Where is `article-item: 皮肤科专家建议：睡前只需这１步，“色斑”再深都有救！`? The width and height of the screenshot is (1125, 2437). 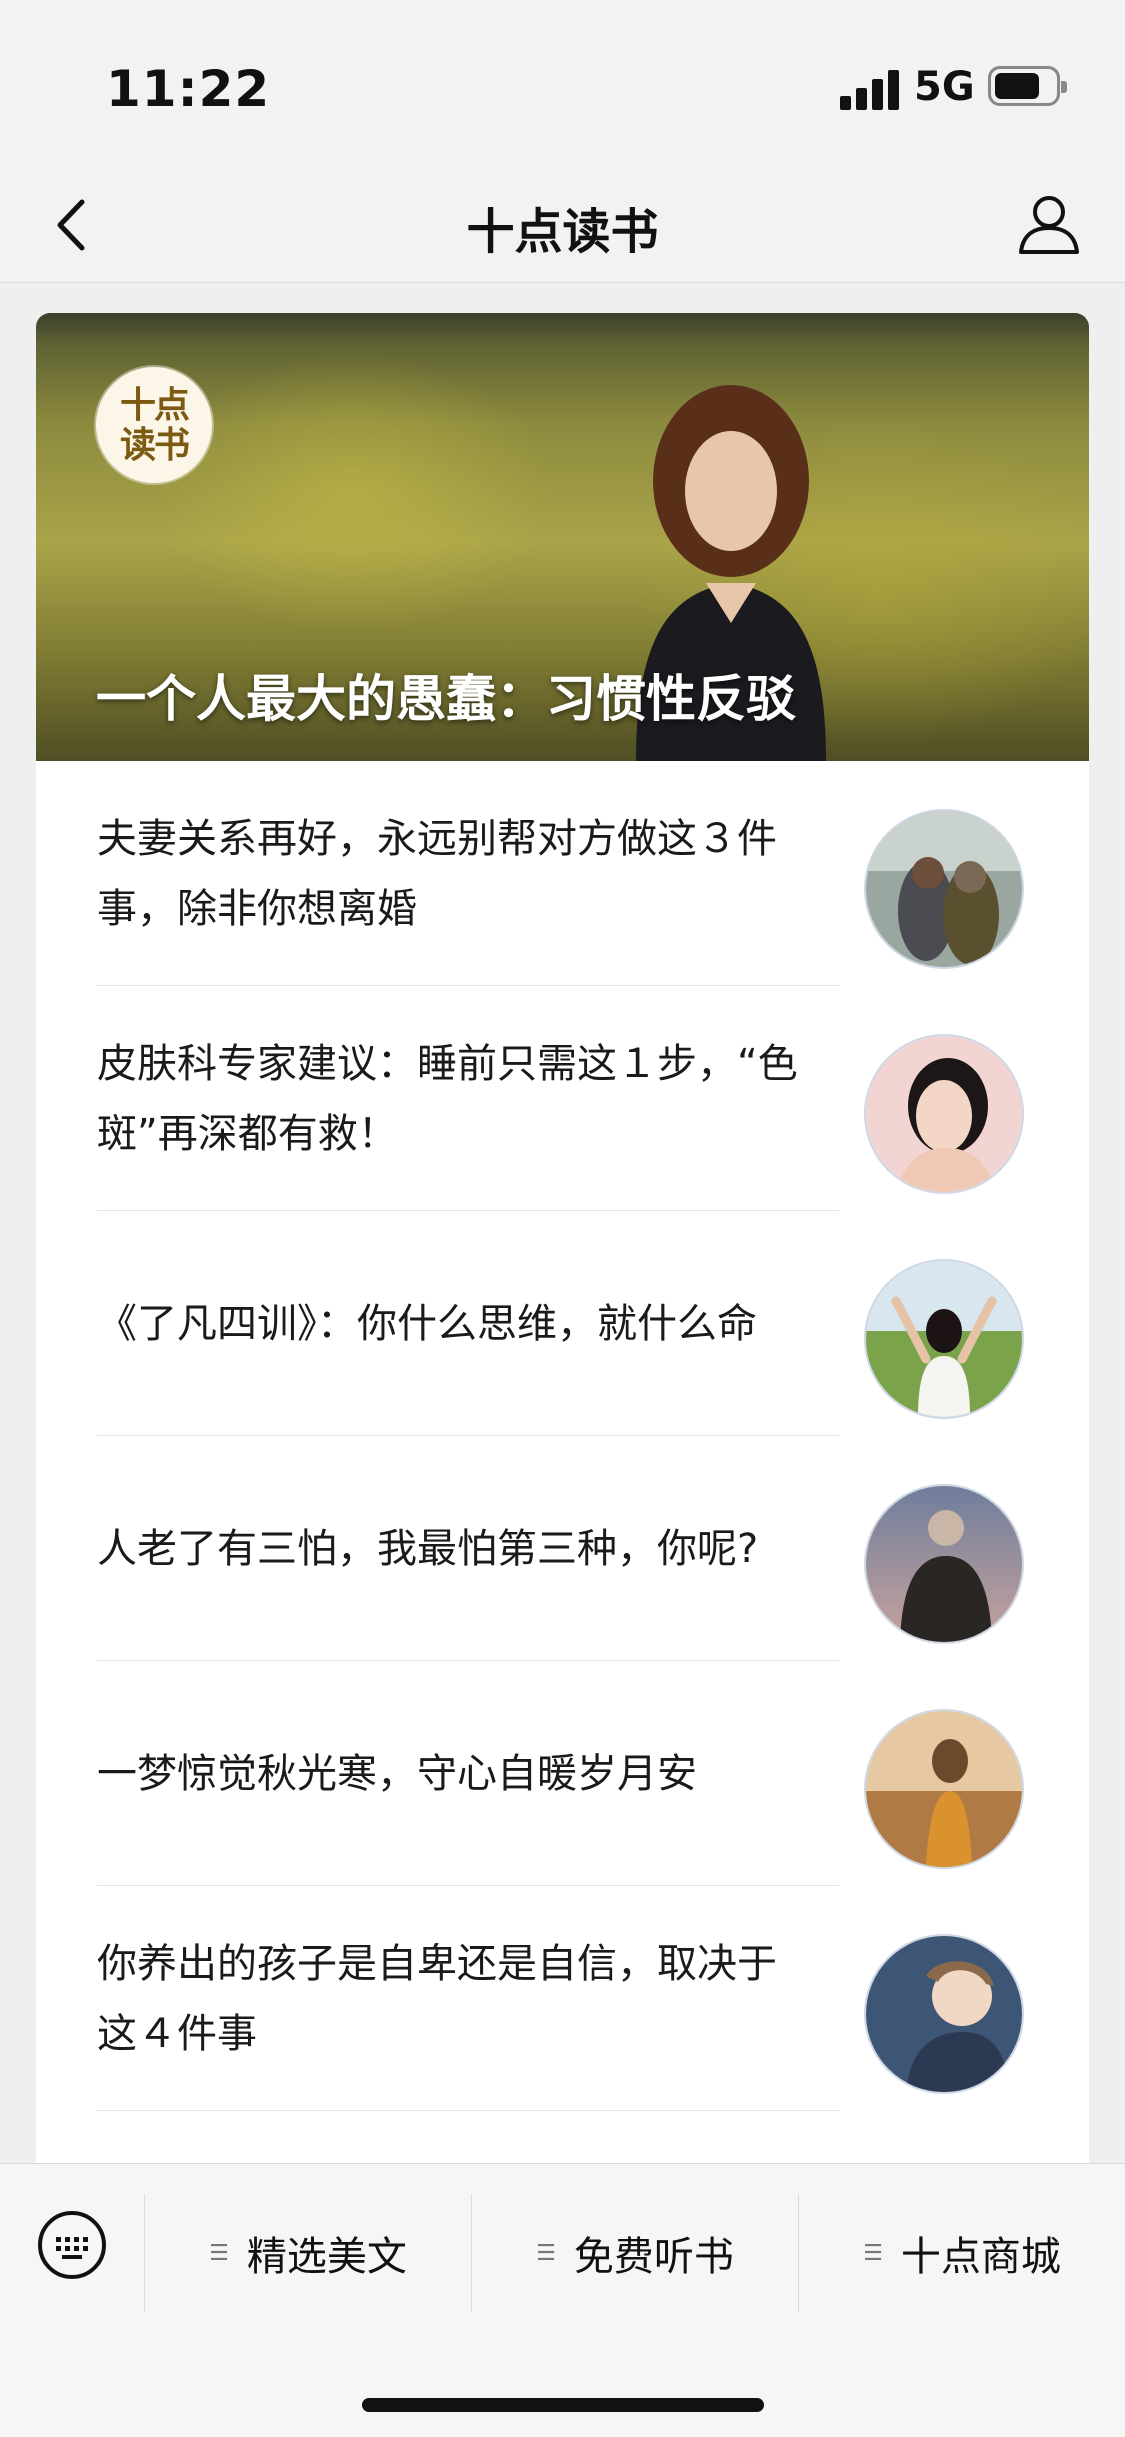
article-item: 皮肤科专家建议：睡前只需这１步，“色斑”再深都有救！ is located at coordinates (562, 1098).